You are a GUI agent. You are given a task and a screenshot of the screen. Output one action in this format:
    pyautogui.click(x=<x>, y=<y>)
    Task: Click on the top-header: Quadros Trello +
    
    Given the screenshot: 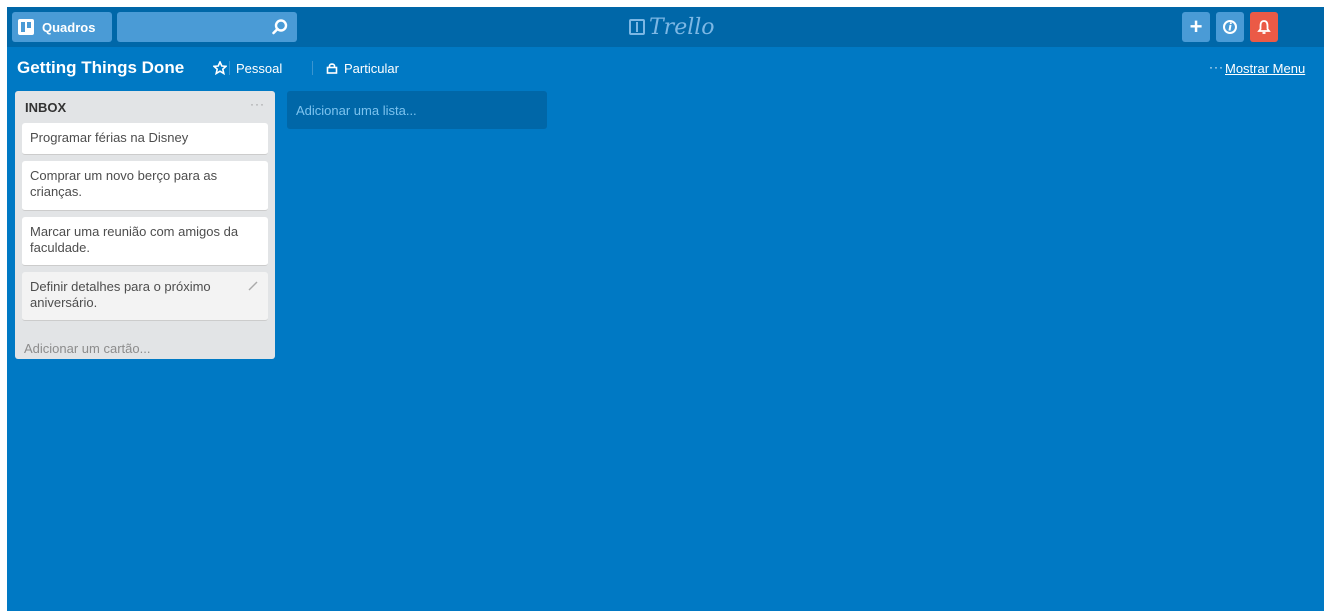 What is the action you would take?
    pyautogui.click(x=665, y=27)
    